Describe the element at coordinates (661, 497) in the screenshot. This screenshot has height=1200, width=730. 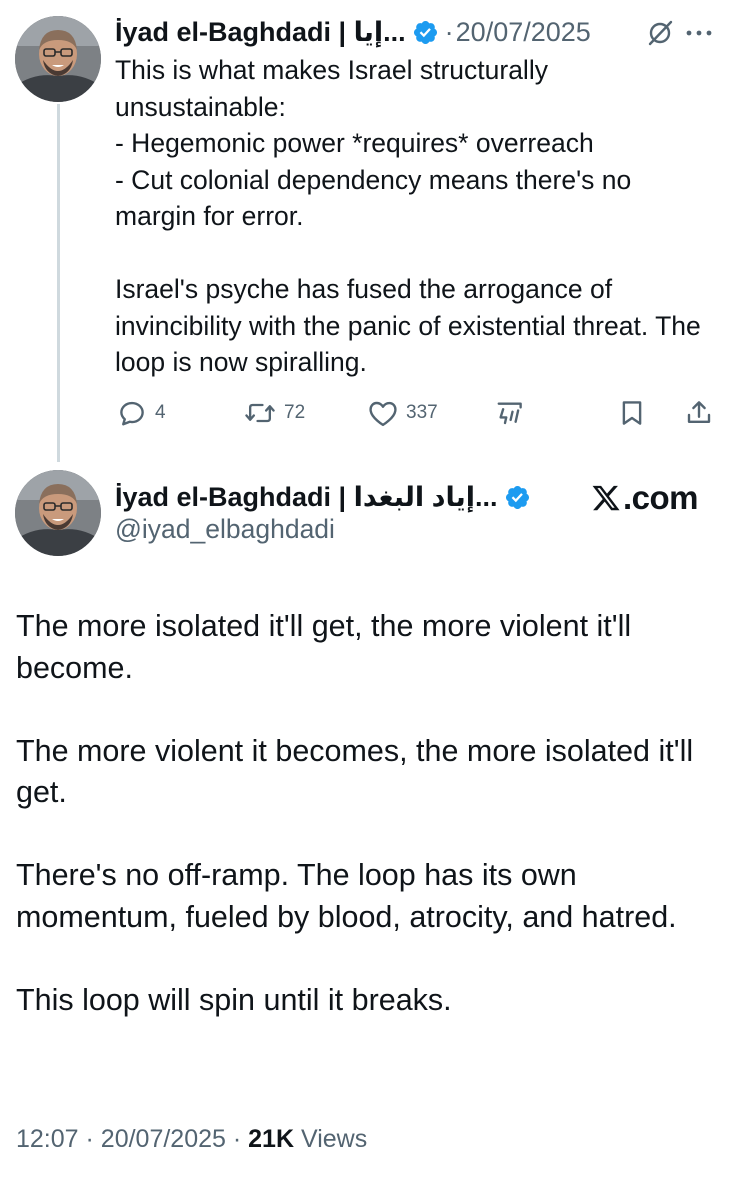
I see `site-label: .com` at that location.